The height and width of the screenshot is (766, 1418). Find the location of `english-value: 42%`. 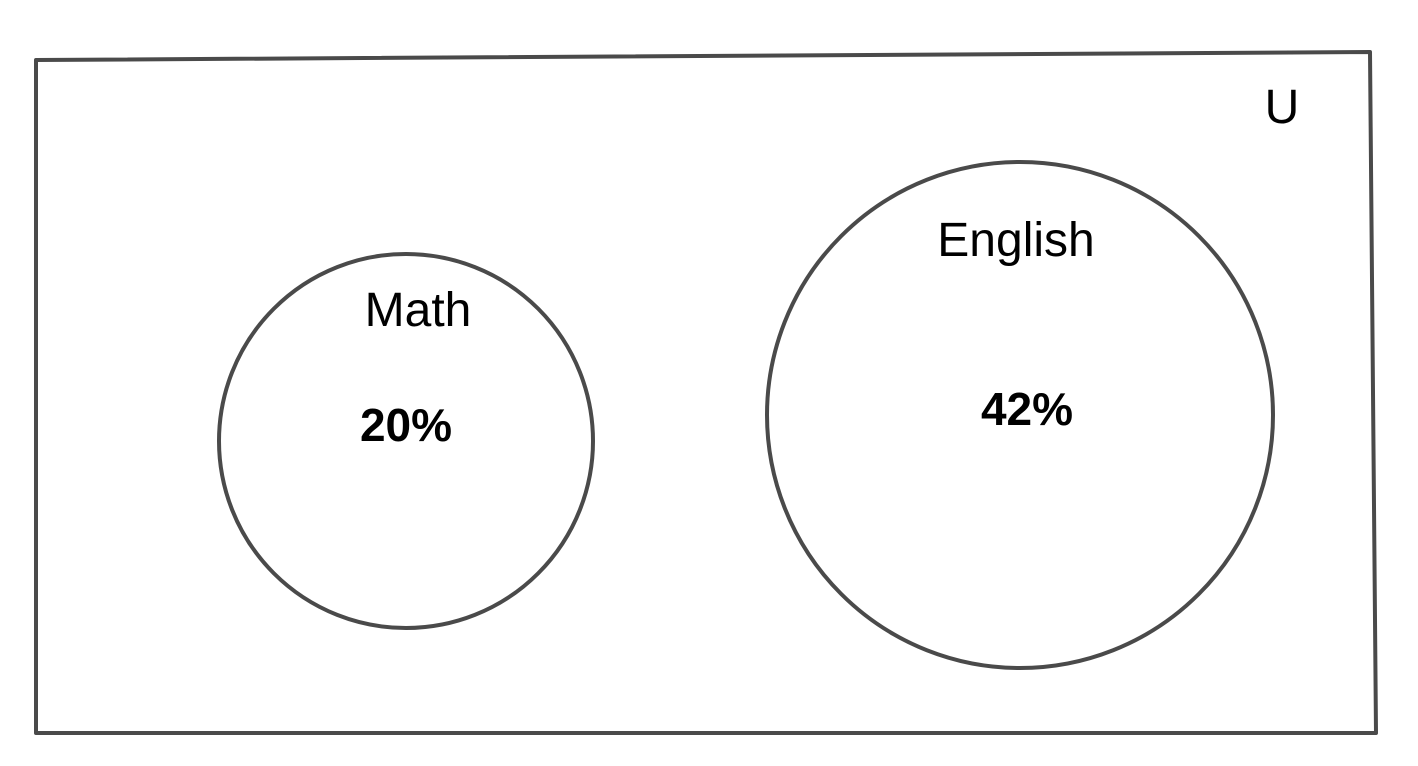

english-value: 42% is located at coordinates (1027, 409).